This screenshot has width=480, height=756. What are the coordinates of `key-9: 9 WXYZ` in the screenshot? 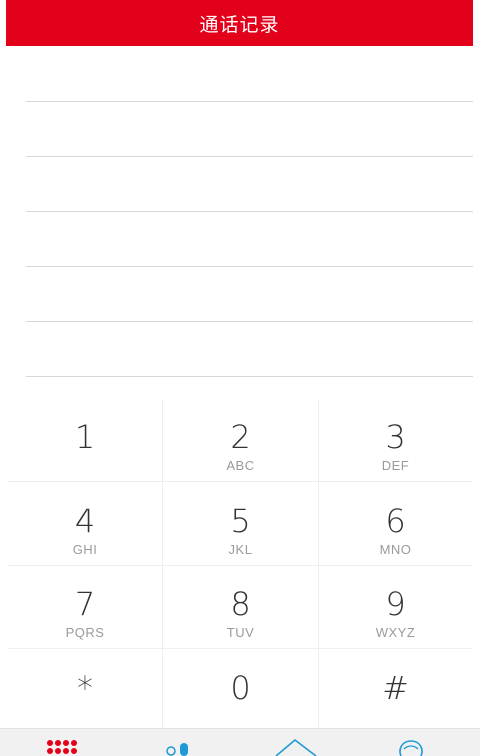 It's located at (395, 613).